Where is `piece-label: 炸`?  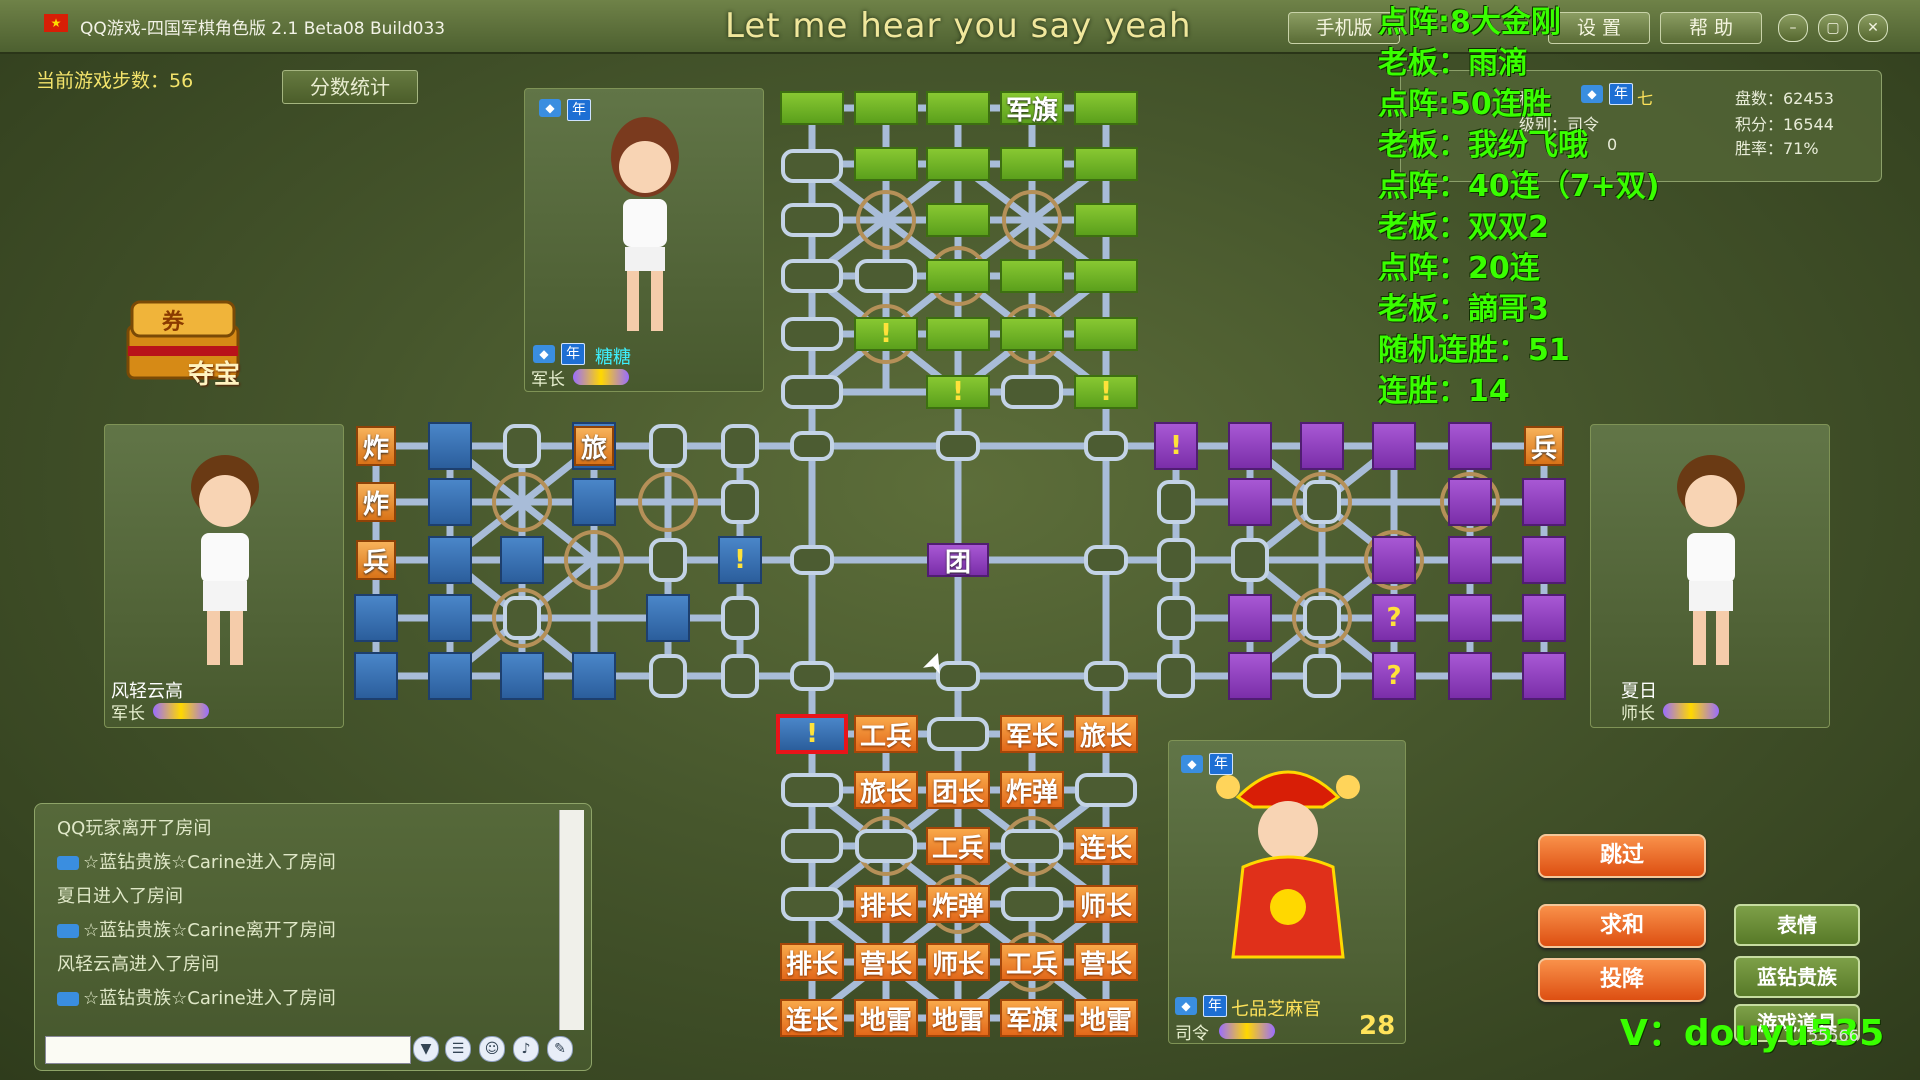 piece-label: 炸 is located at coordinates (375, 448).